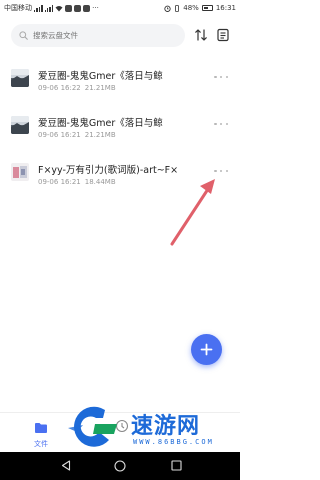  What do you see at coordinates (23, 35) in the screenshot?
I see `search-icon` at bounding box center [23, 35].